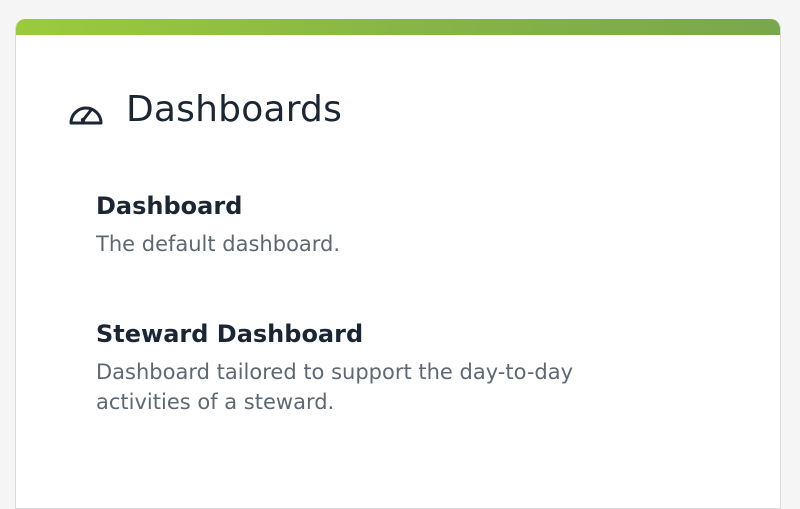 The width and height of the screenshot is (800, 509). What do you see at coordinates (234, 109) in the screenshot?
I see `page-title: Dashboards` at bounding box center [234, 109].